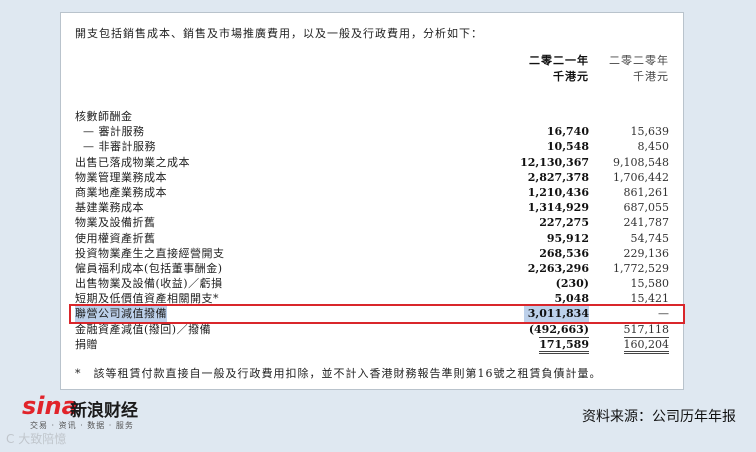 Image resolution: width=756 pixels, height=452 pixels. I want to click on table-row: 出售已落成物業之成本 12,130,367 9,108,548, so click(372, 162).